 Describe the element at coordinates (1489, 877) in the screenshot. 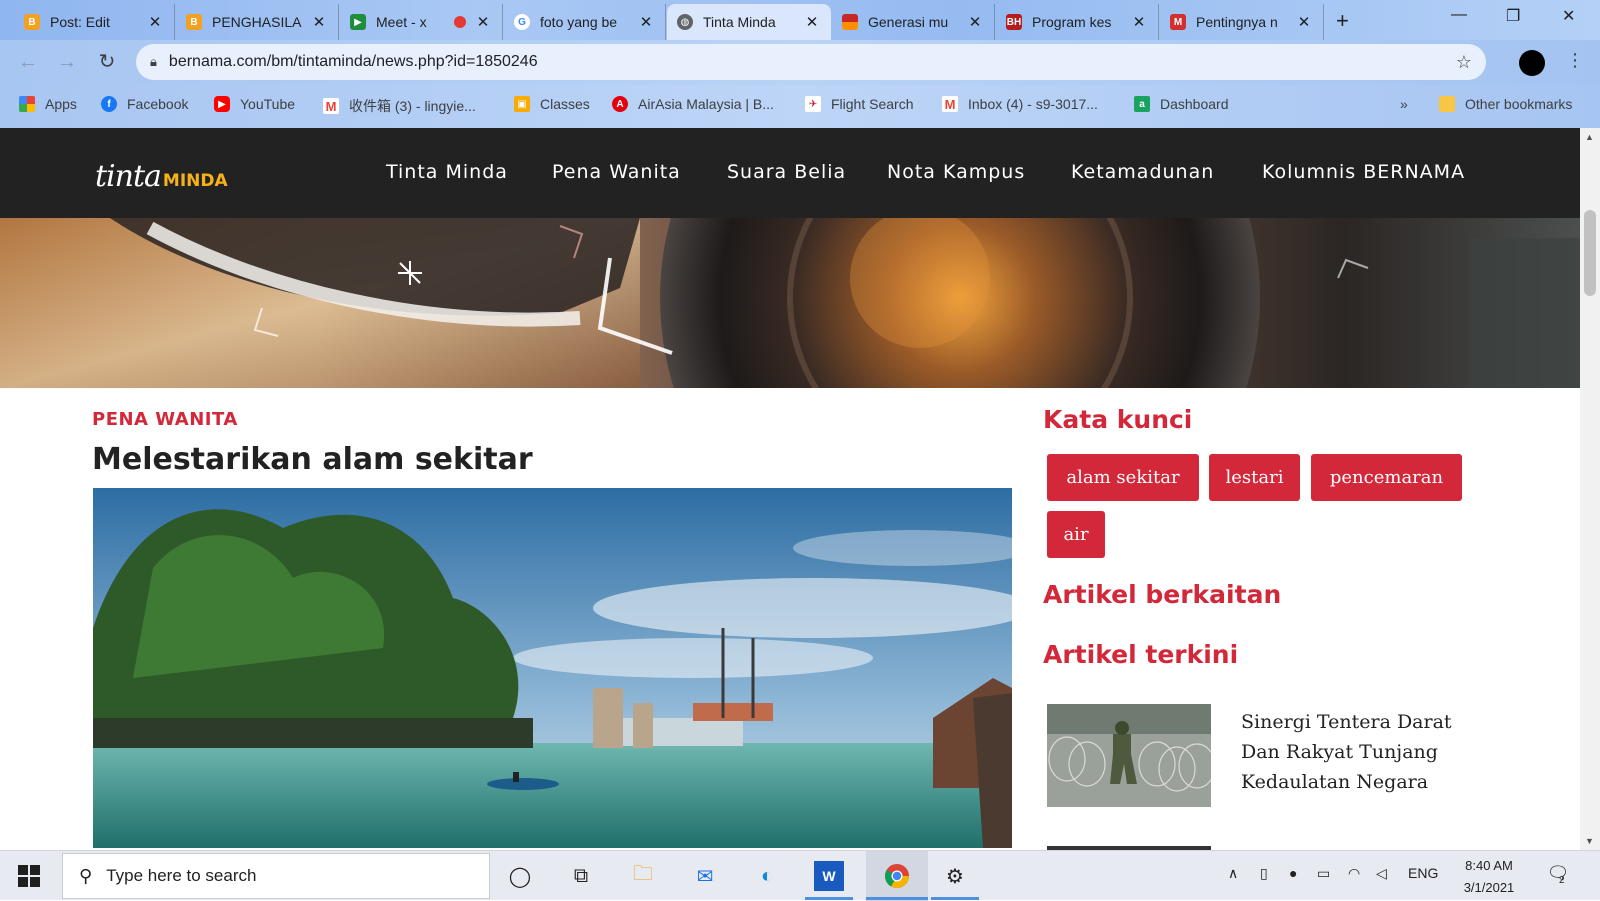

I see `system-clock: 8:40 AM 3/1/2021` at that location.